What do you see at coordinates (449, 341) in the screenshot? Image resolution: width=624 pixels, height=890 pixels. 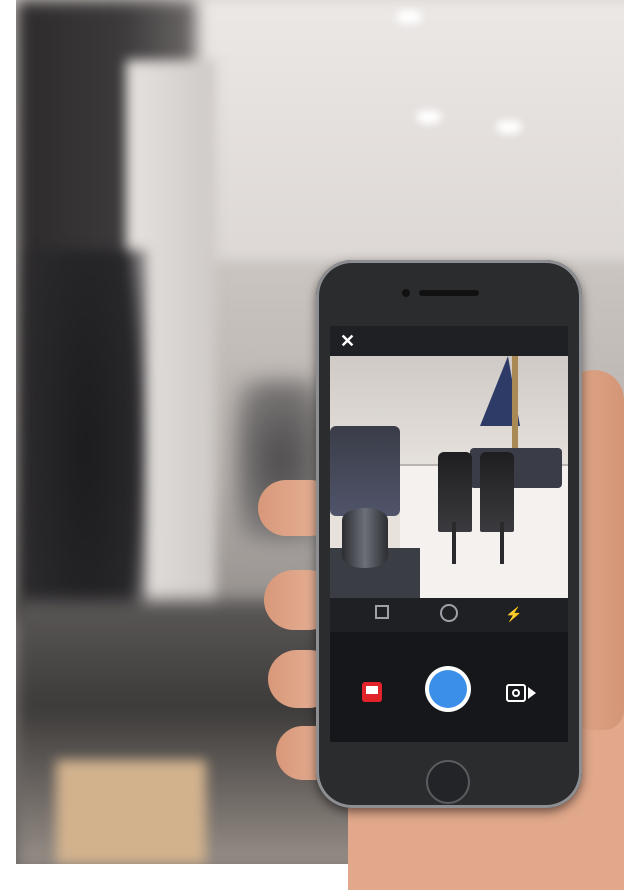 I see `camera-top-bar: ✕` at bounding box center [449, 341].